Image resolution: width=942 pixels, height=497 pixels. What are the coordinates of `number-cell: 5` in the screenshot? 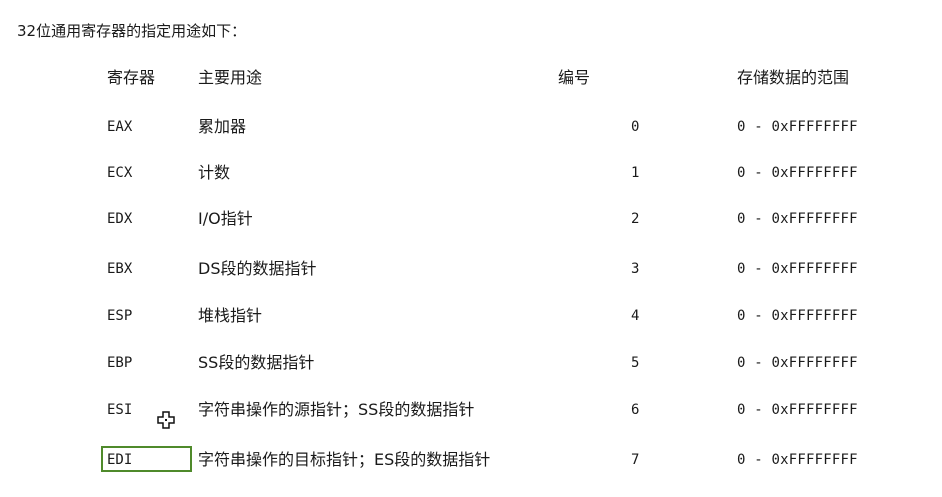 It's located at (635, 363).